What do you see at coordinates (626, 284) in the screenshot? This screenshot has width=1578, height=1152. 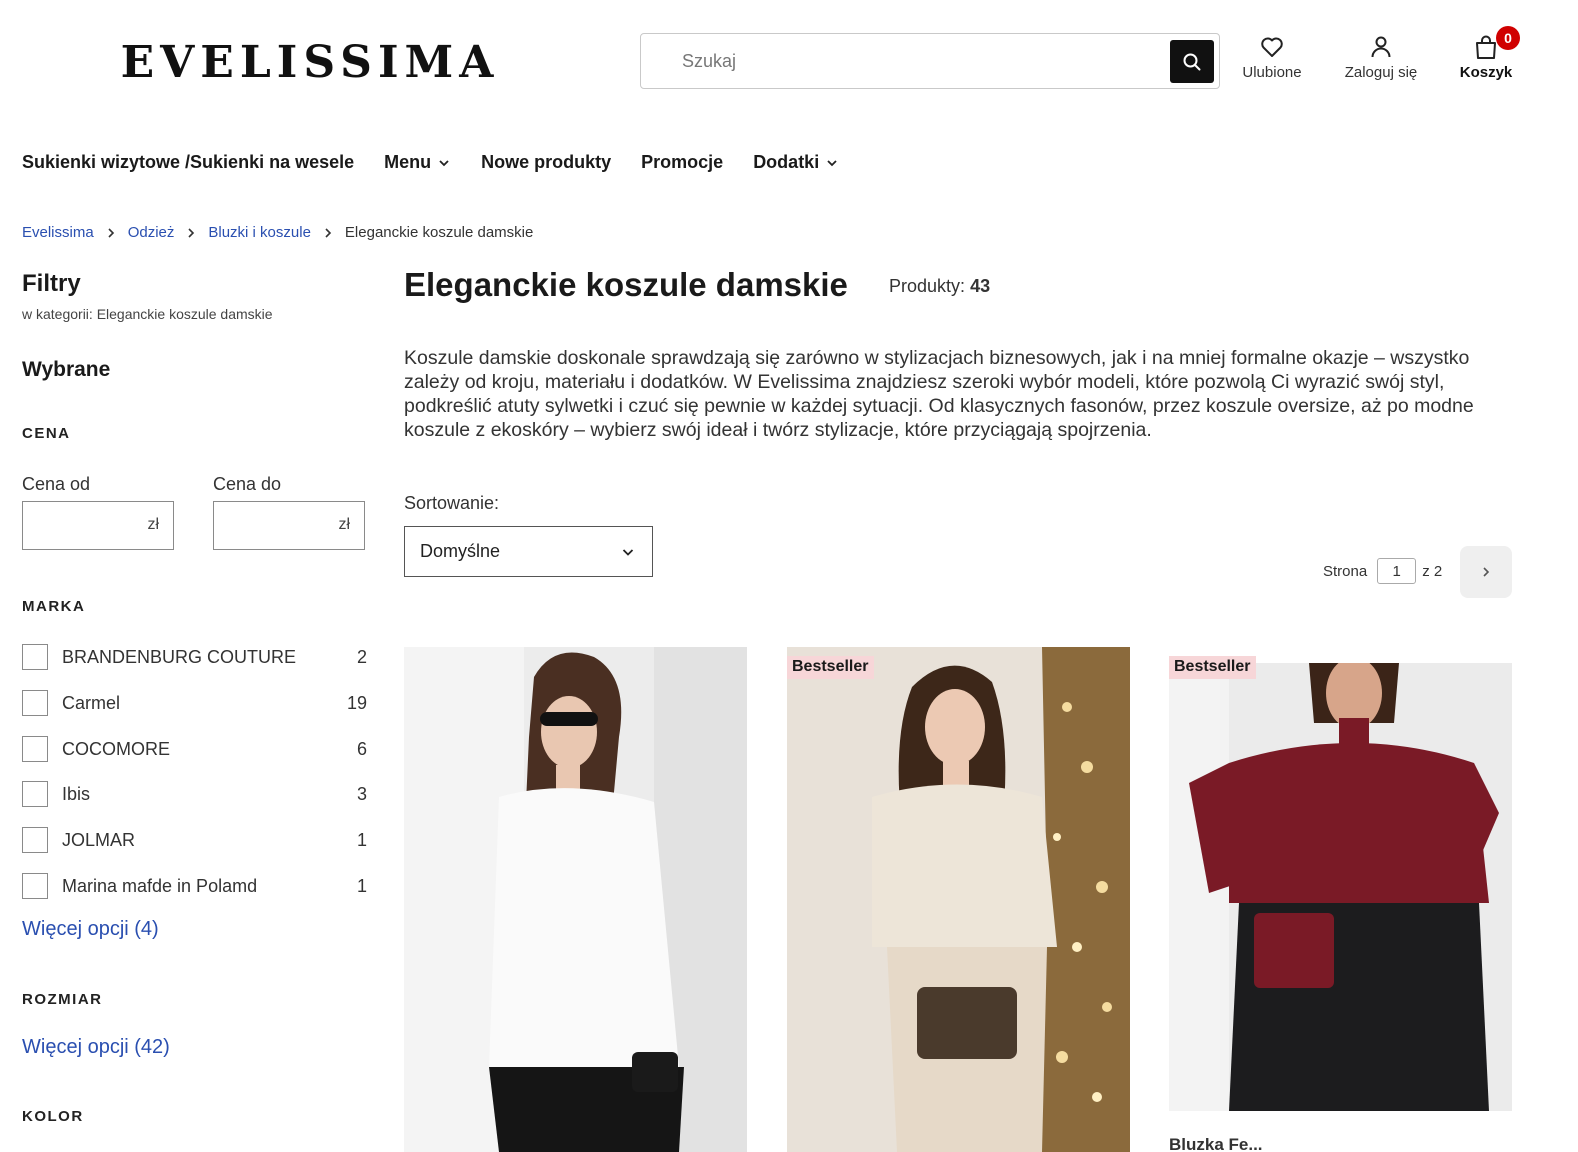 I see `page-title: Eleganckie koszule damskie` at bounding box center [626, 284].